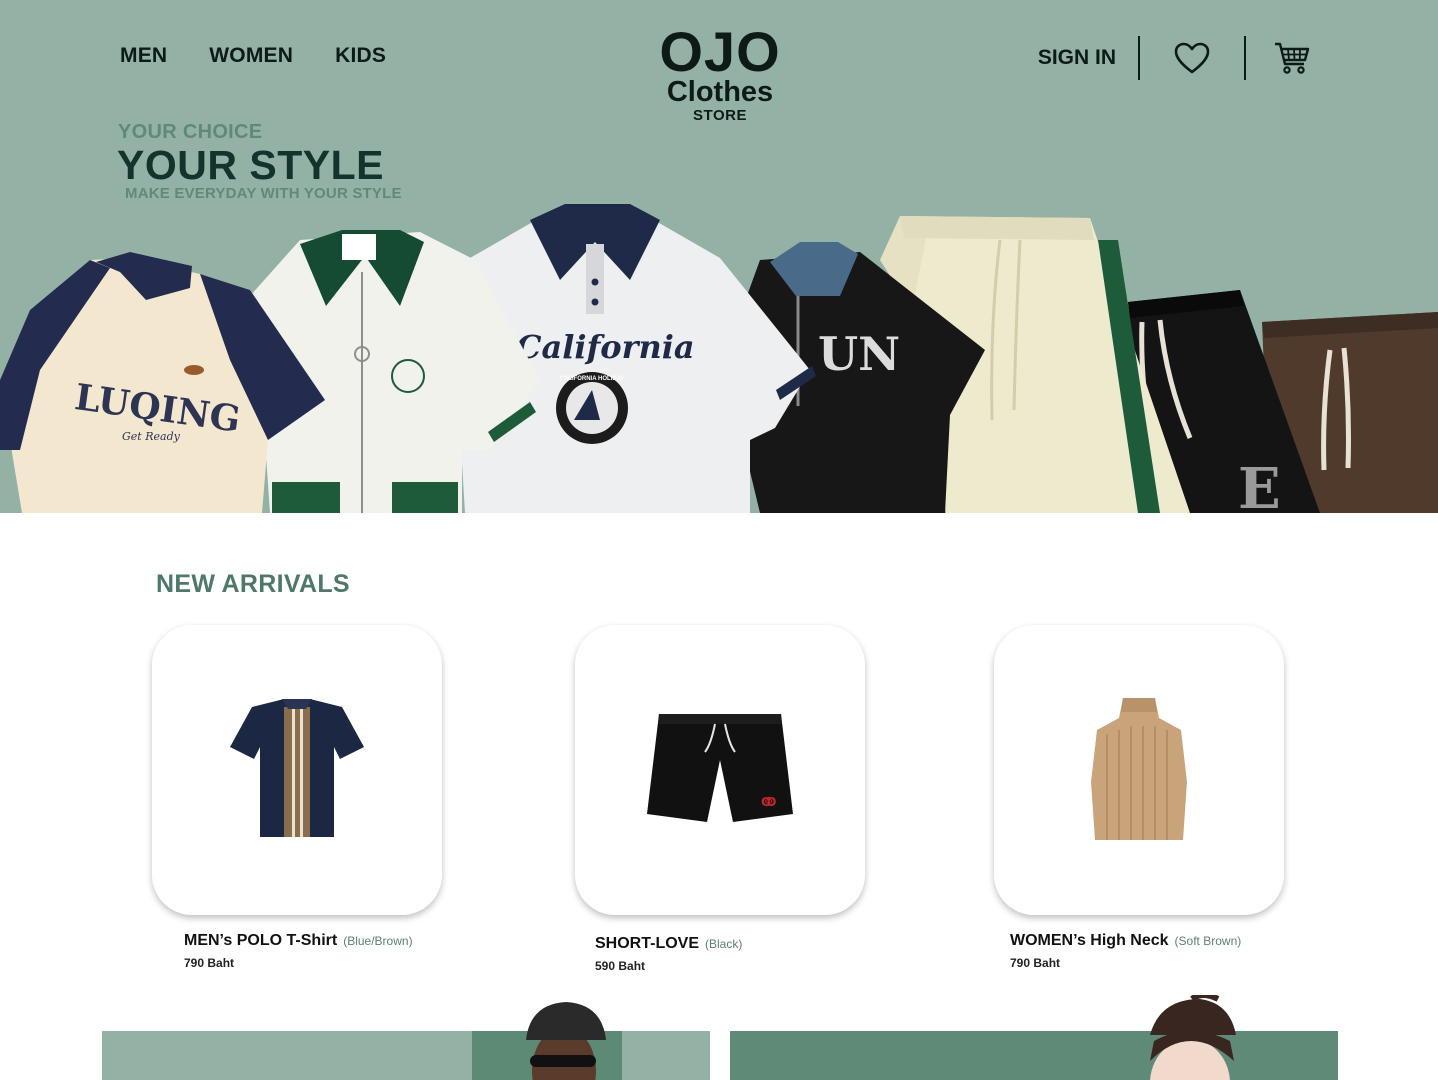 Image resolution: width=1438 pixels, height=1080 pixels. What do you see at coordinates (1077, 58) in the screenshot?
I see `sign-in-link: SIGN IN` at bounding box center [1077, 58].